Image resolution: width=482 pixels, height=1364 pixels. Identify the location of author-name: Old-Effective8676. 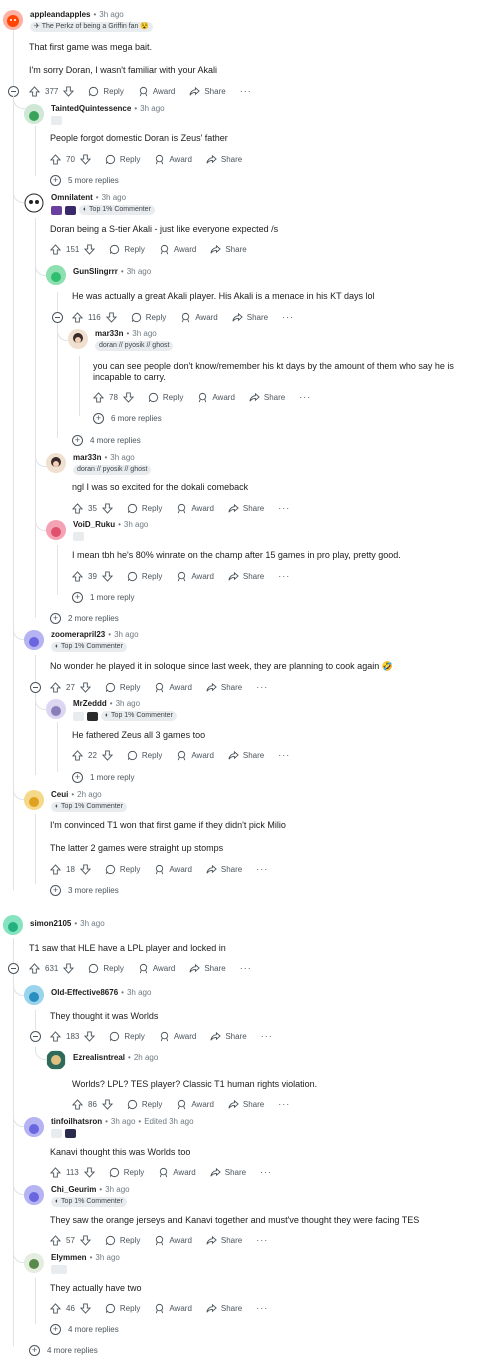
(84, 992).